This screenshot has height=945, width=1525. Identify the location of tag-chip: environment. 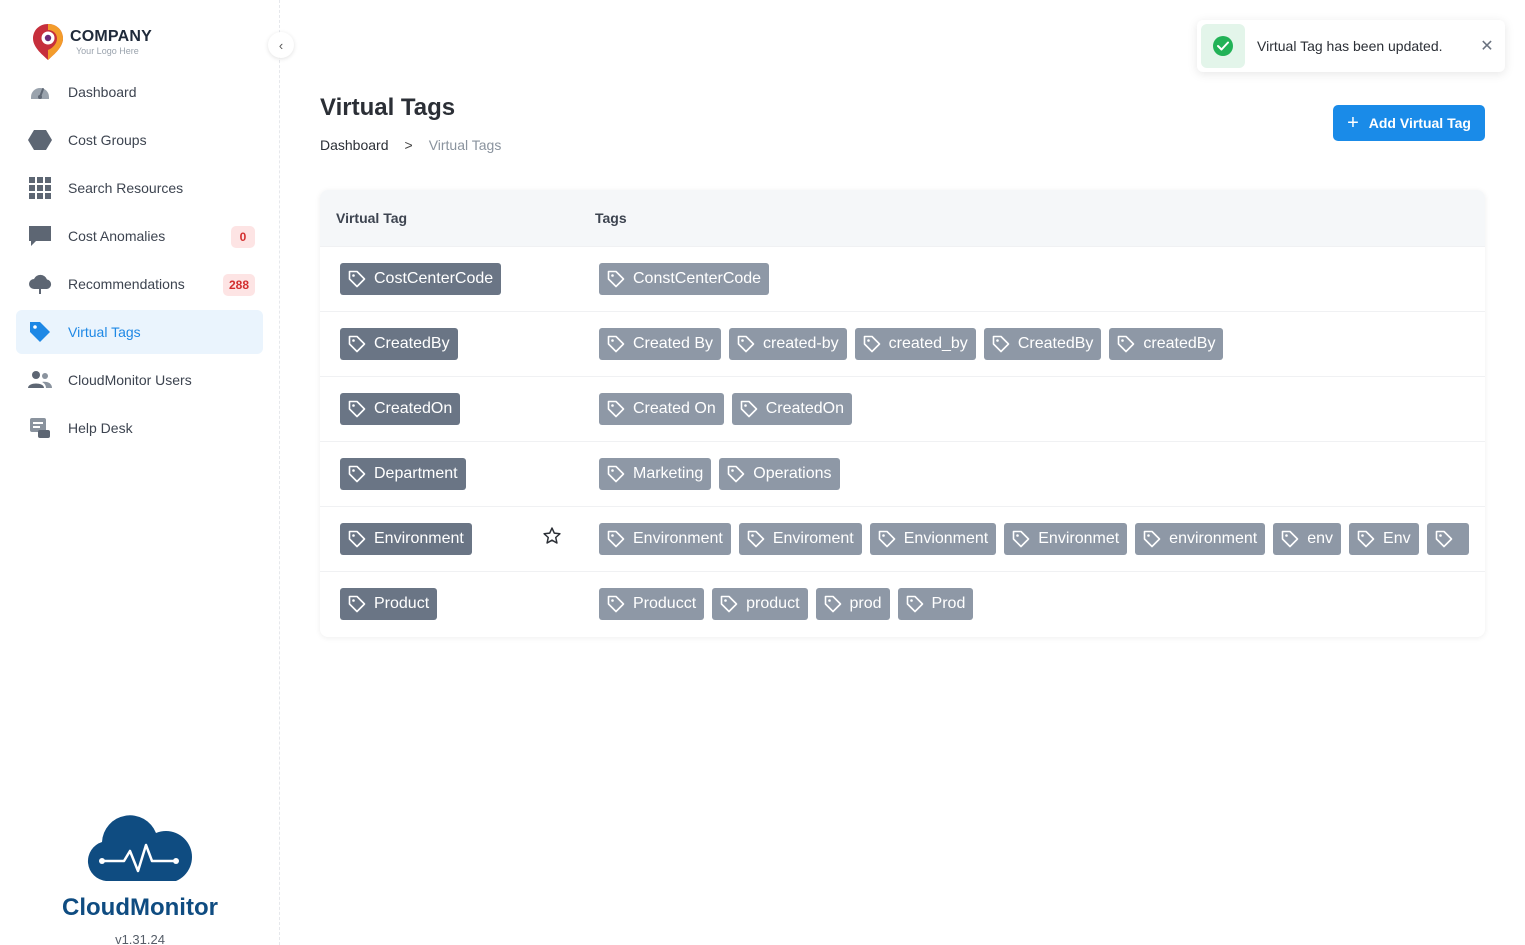
(1200, 539).